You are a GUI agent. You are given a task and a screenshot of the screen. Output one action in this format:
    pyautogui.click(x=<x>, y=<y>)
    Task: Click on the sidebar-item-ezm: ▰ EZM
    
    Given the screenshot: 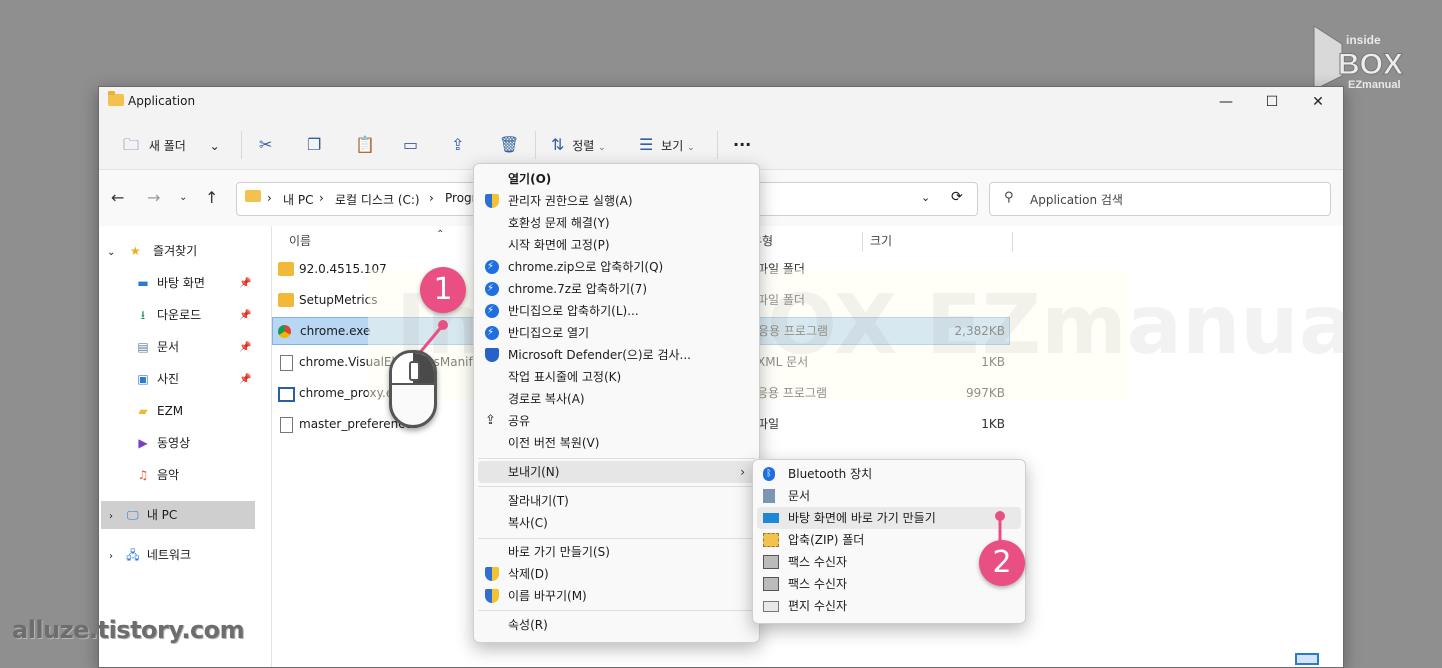 What is the action you would take?
    pyautogui.click(x=159, y=411)
    